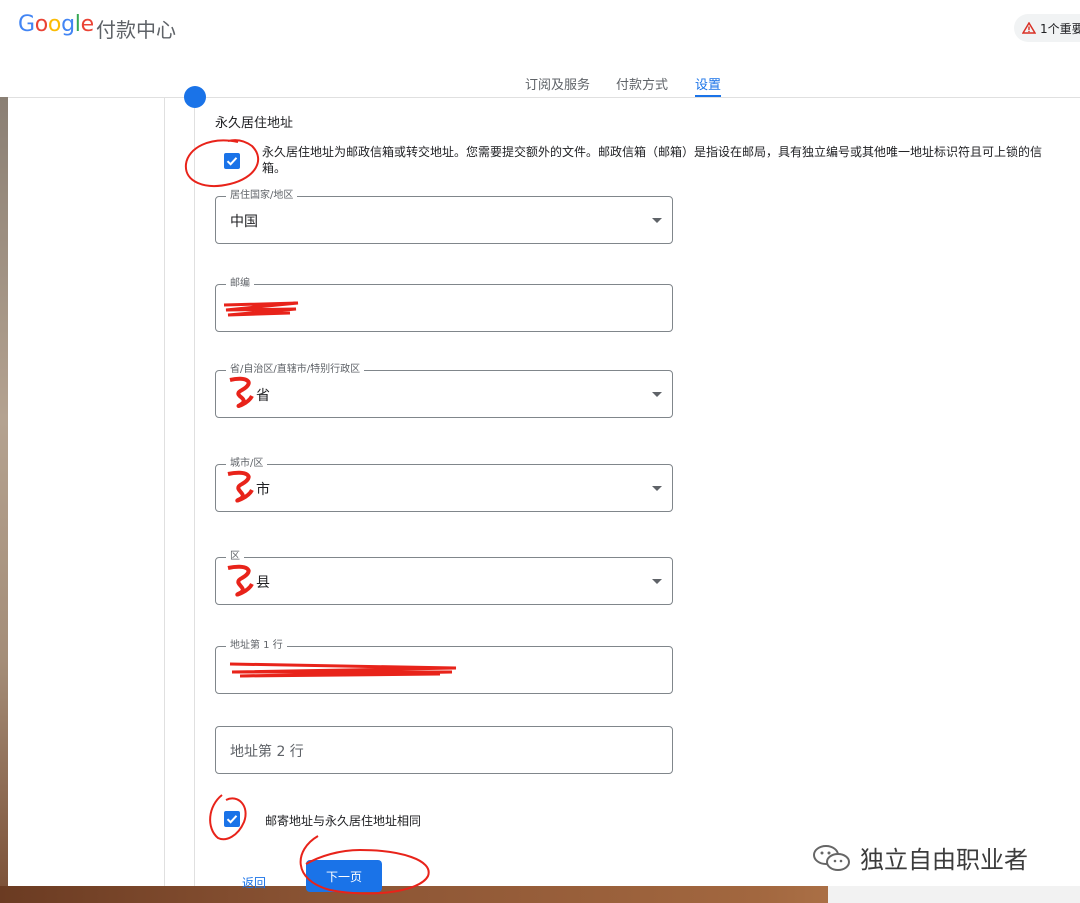 The image size is (1080, 903). Describe the element at coordinates (164, 492) in the screenshot. I see `content-divider` at that location.